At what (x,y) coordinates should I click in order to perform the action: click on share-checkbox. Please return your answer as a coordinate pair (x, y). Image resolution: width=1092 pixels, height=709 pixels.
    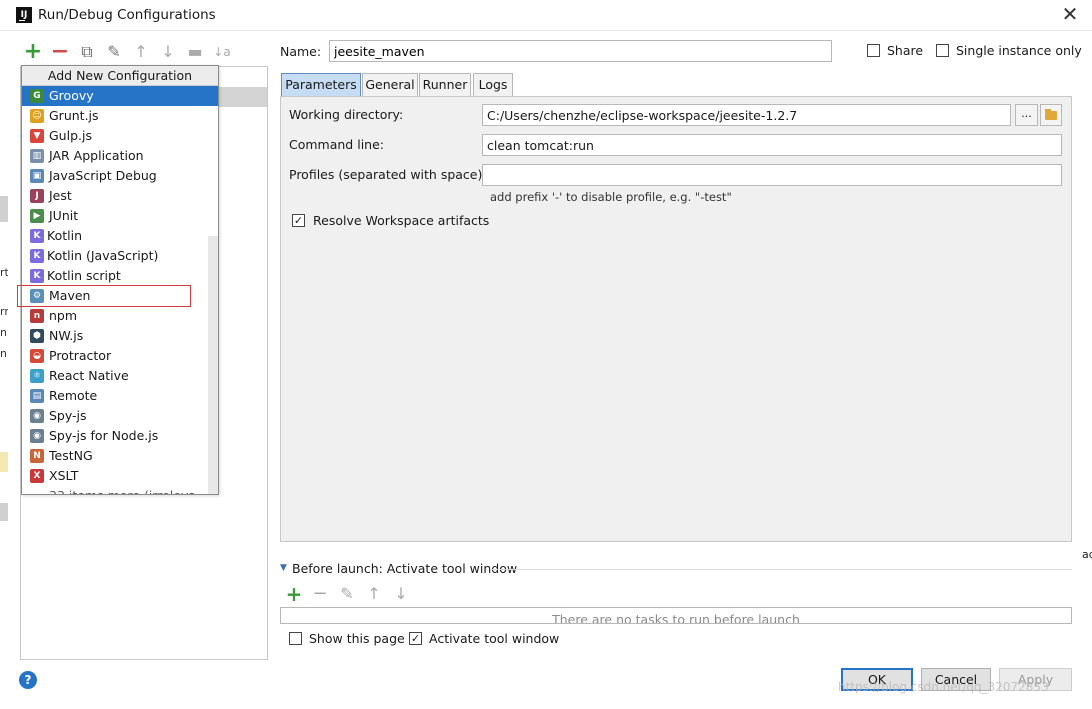
    Looking at the image, I should click on (873, 50).